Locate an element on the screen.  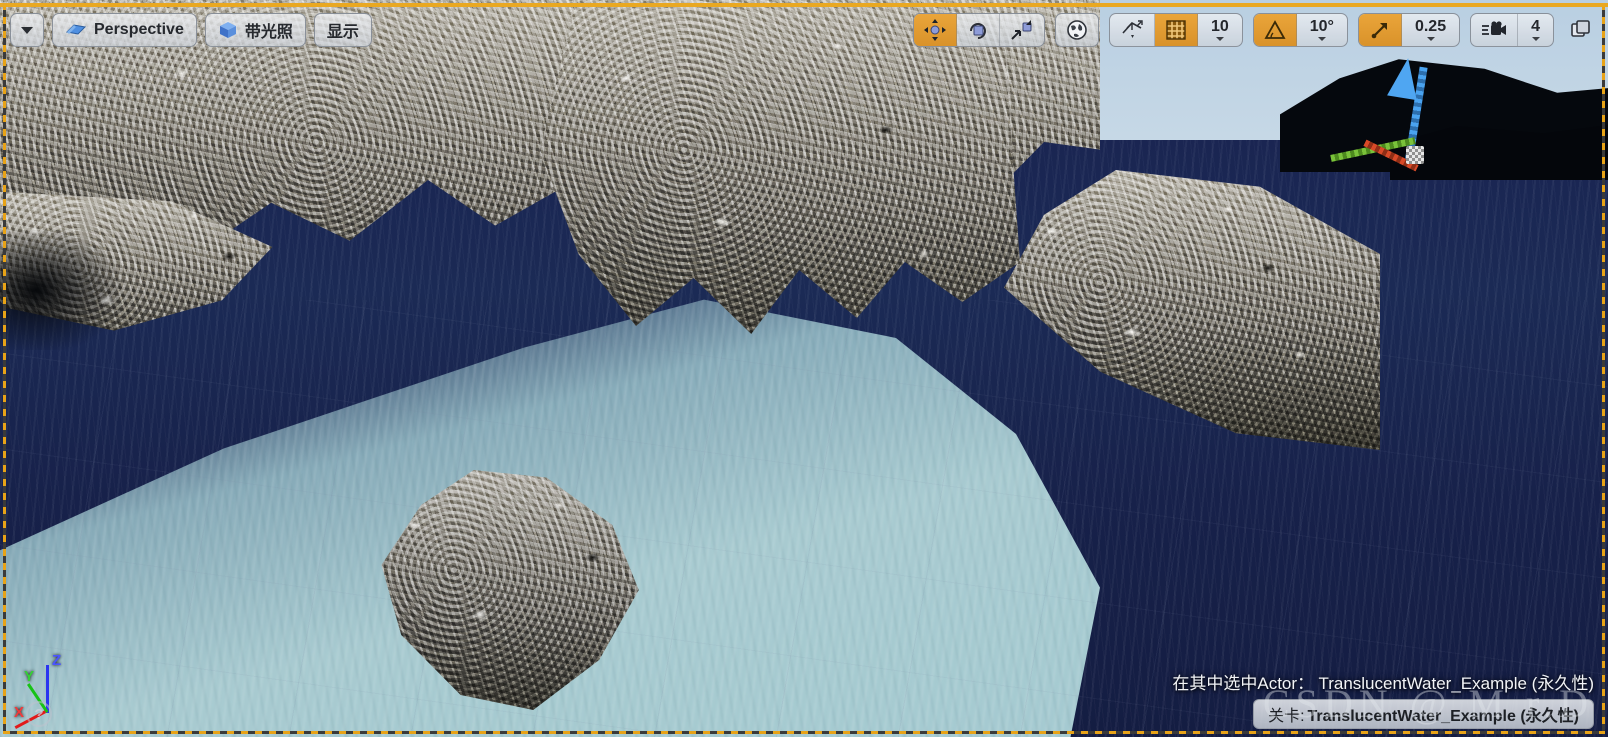
scale-tool-button is located at coordinates (1022, 30).